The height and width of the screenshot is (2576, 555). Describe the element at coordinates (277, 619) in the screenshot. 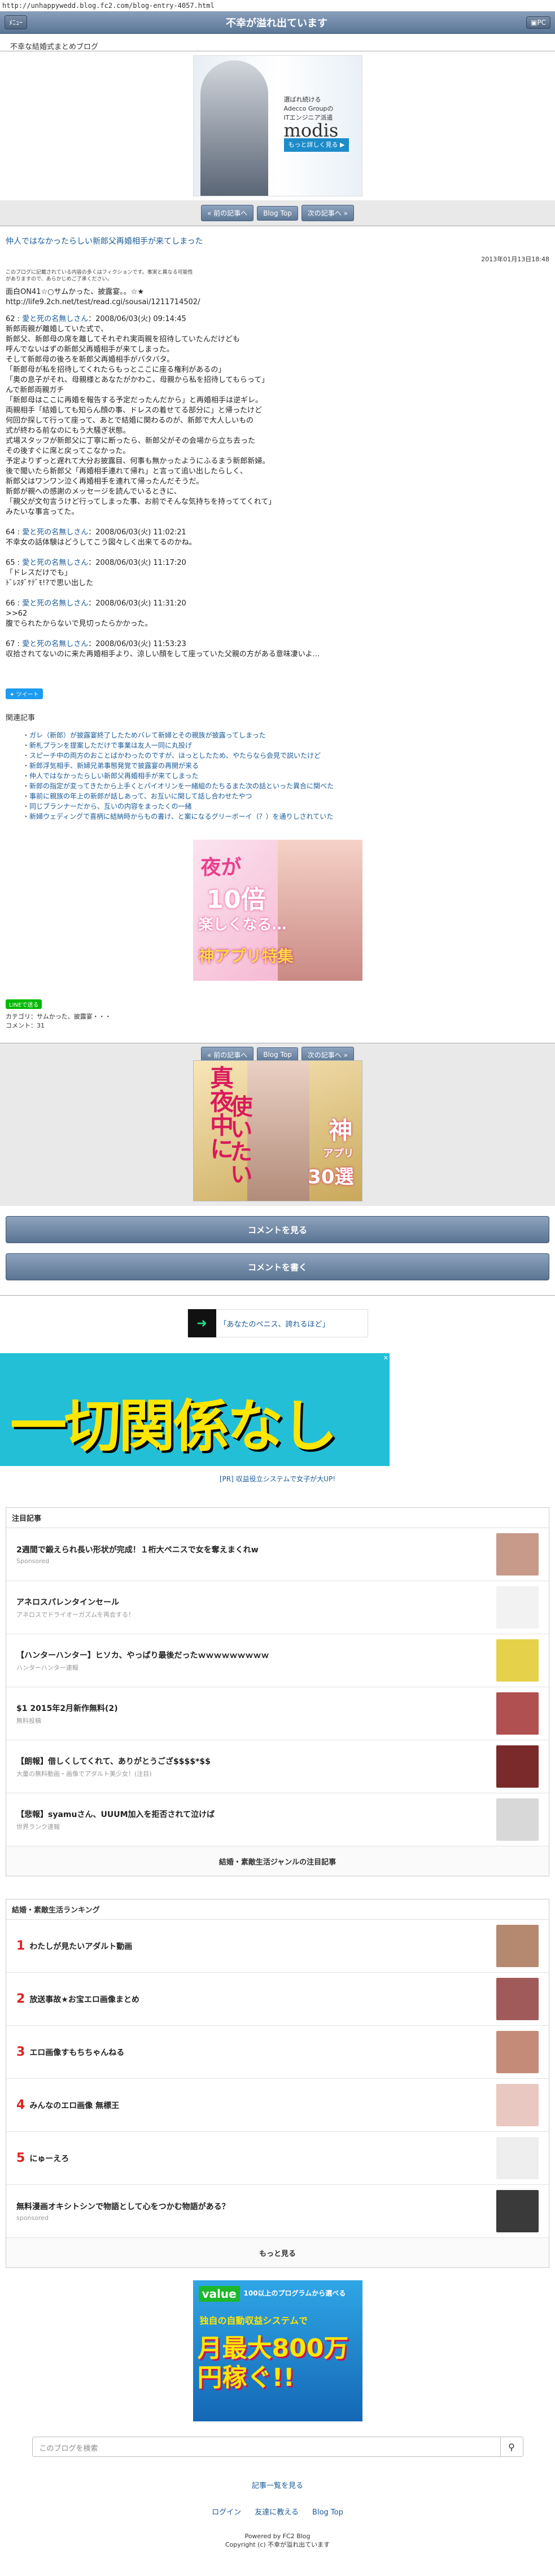

I see `post-body: >>62 腹でられたからないで見切ったらかかった。` at that location.